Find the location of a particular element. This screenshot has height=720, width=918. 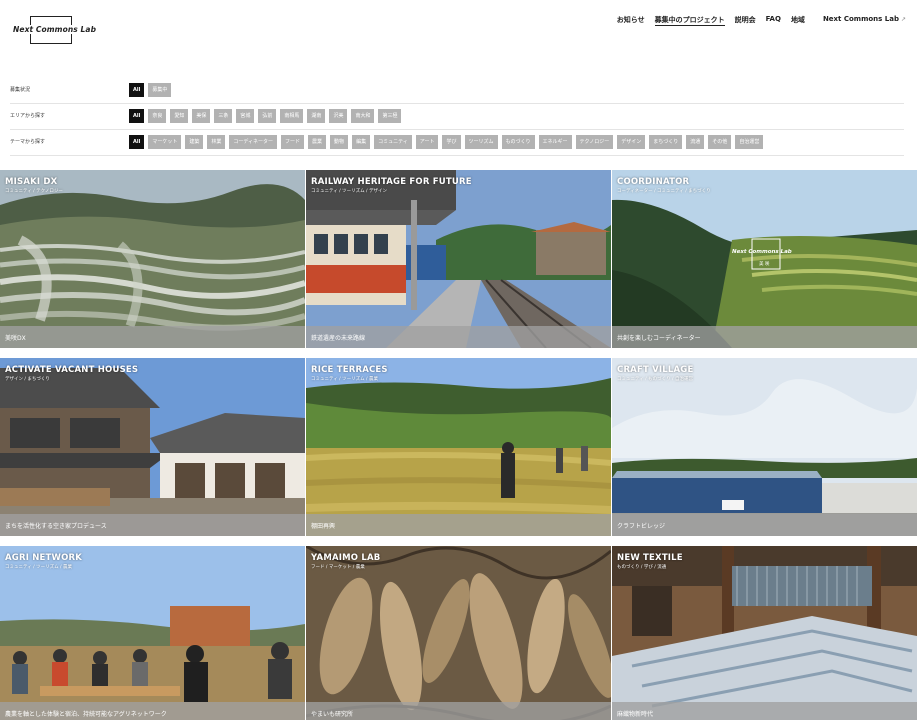

project-tags: デザイン / まちづくり is located at coordinates (27, 379).